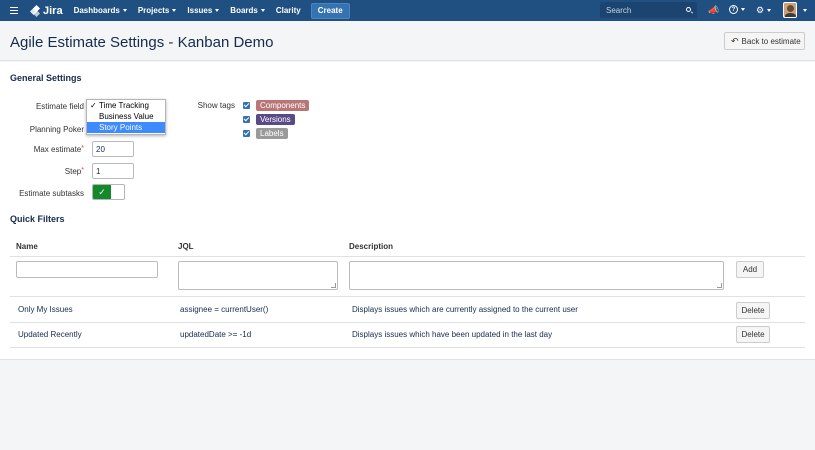  I want to click on back-to-estimate-button: ↶ Back to estimate, so click(764, 41).